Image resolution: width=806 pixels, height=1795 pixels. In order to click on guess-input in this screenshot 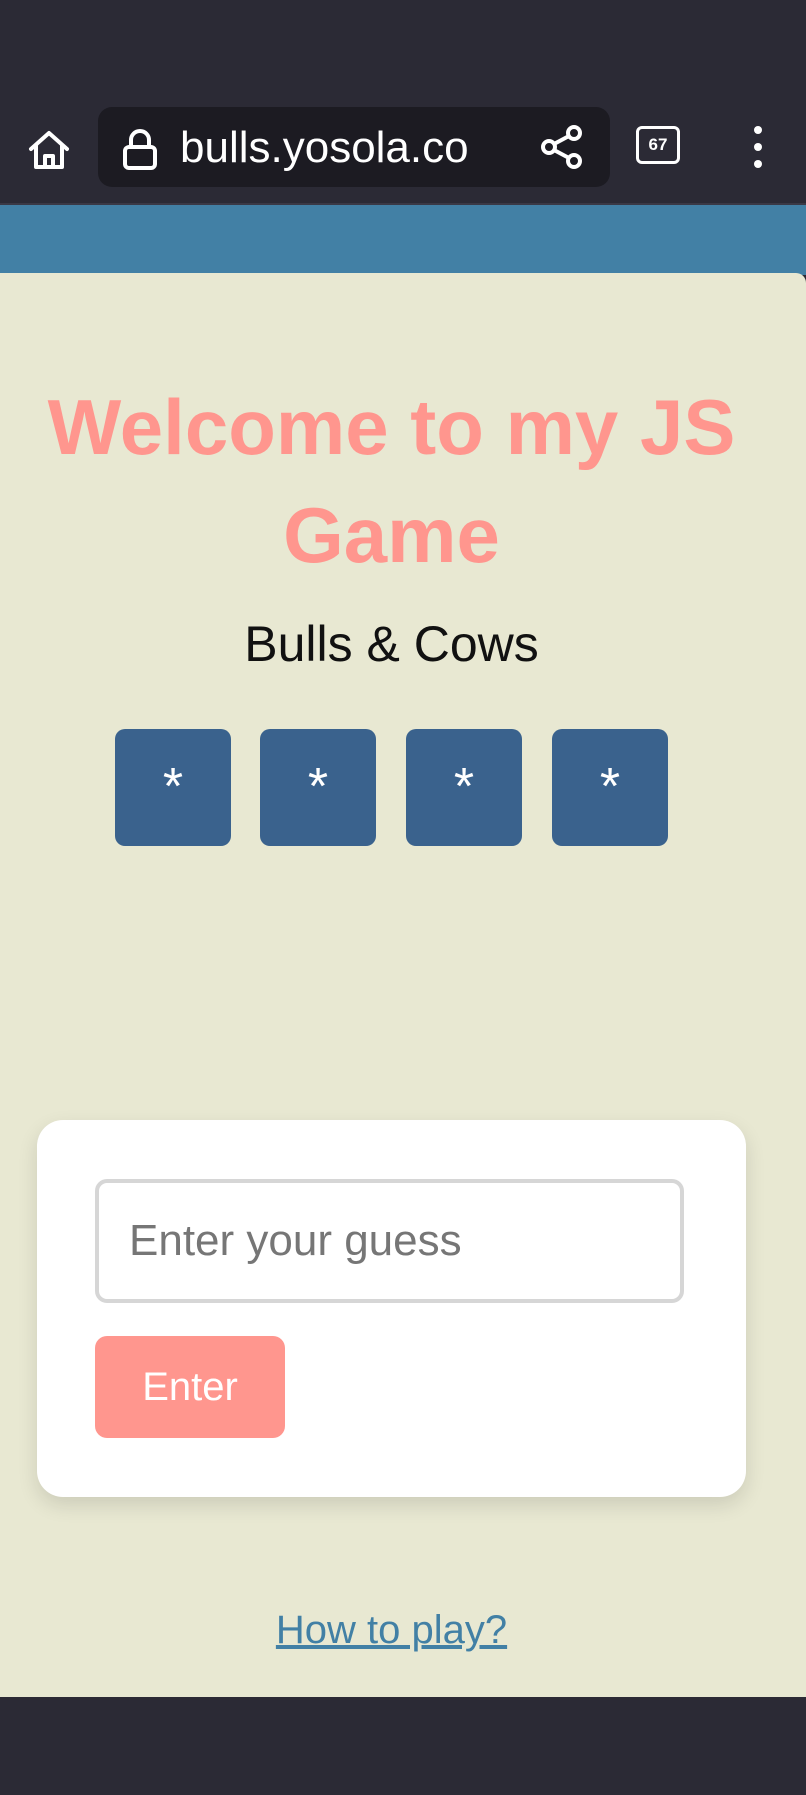, I will do `click(389, 1241)`.